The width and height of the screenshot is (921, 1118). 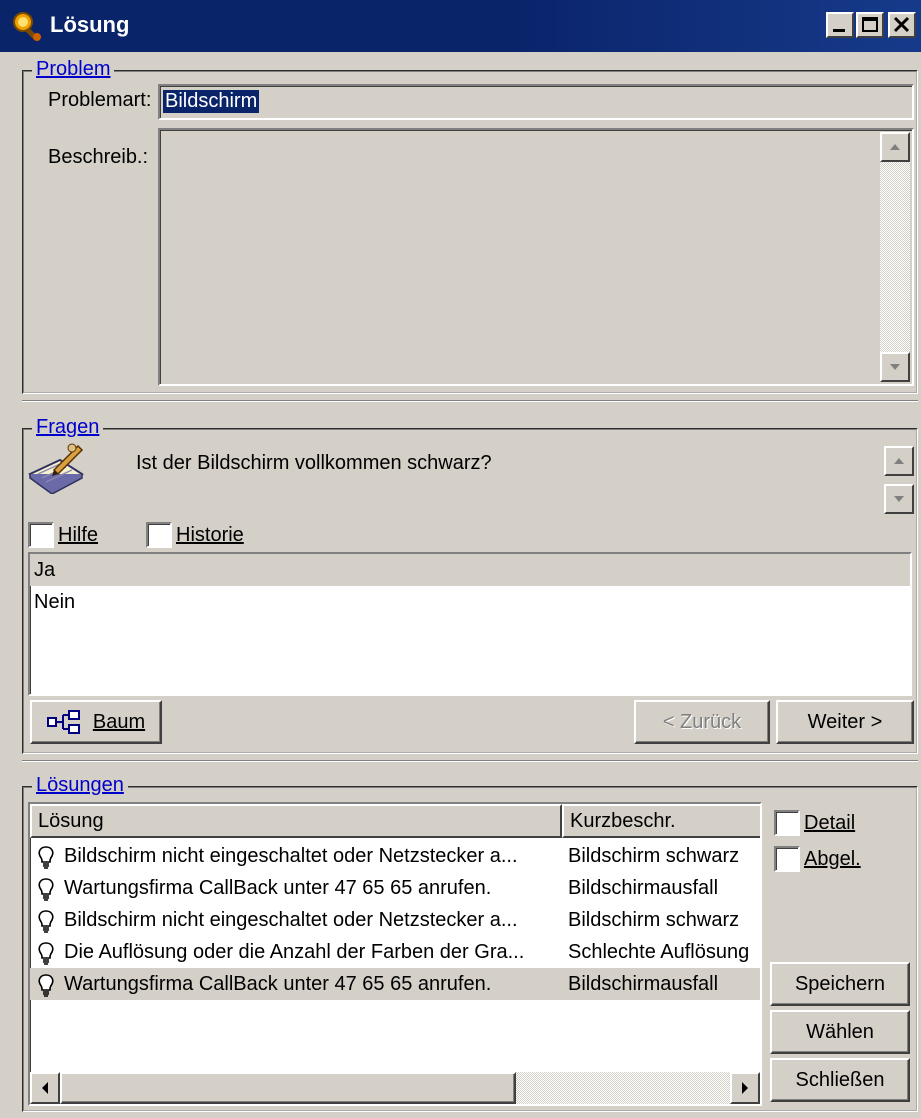 I want to click on answers-list: Ja Nein, so click(x=470, y=624).